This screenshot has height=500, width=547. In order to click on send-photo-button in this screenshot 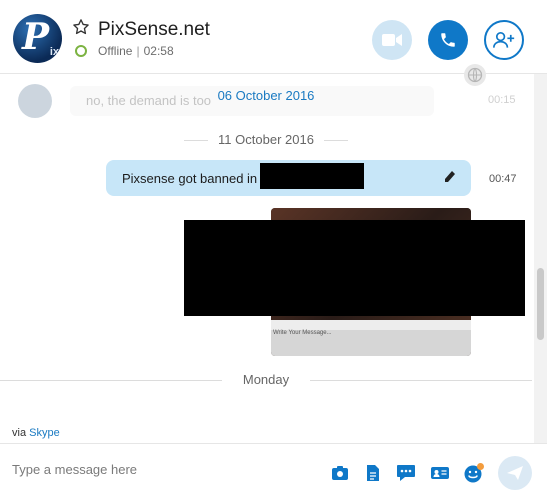, I will do `click(340, 473)`.